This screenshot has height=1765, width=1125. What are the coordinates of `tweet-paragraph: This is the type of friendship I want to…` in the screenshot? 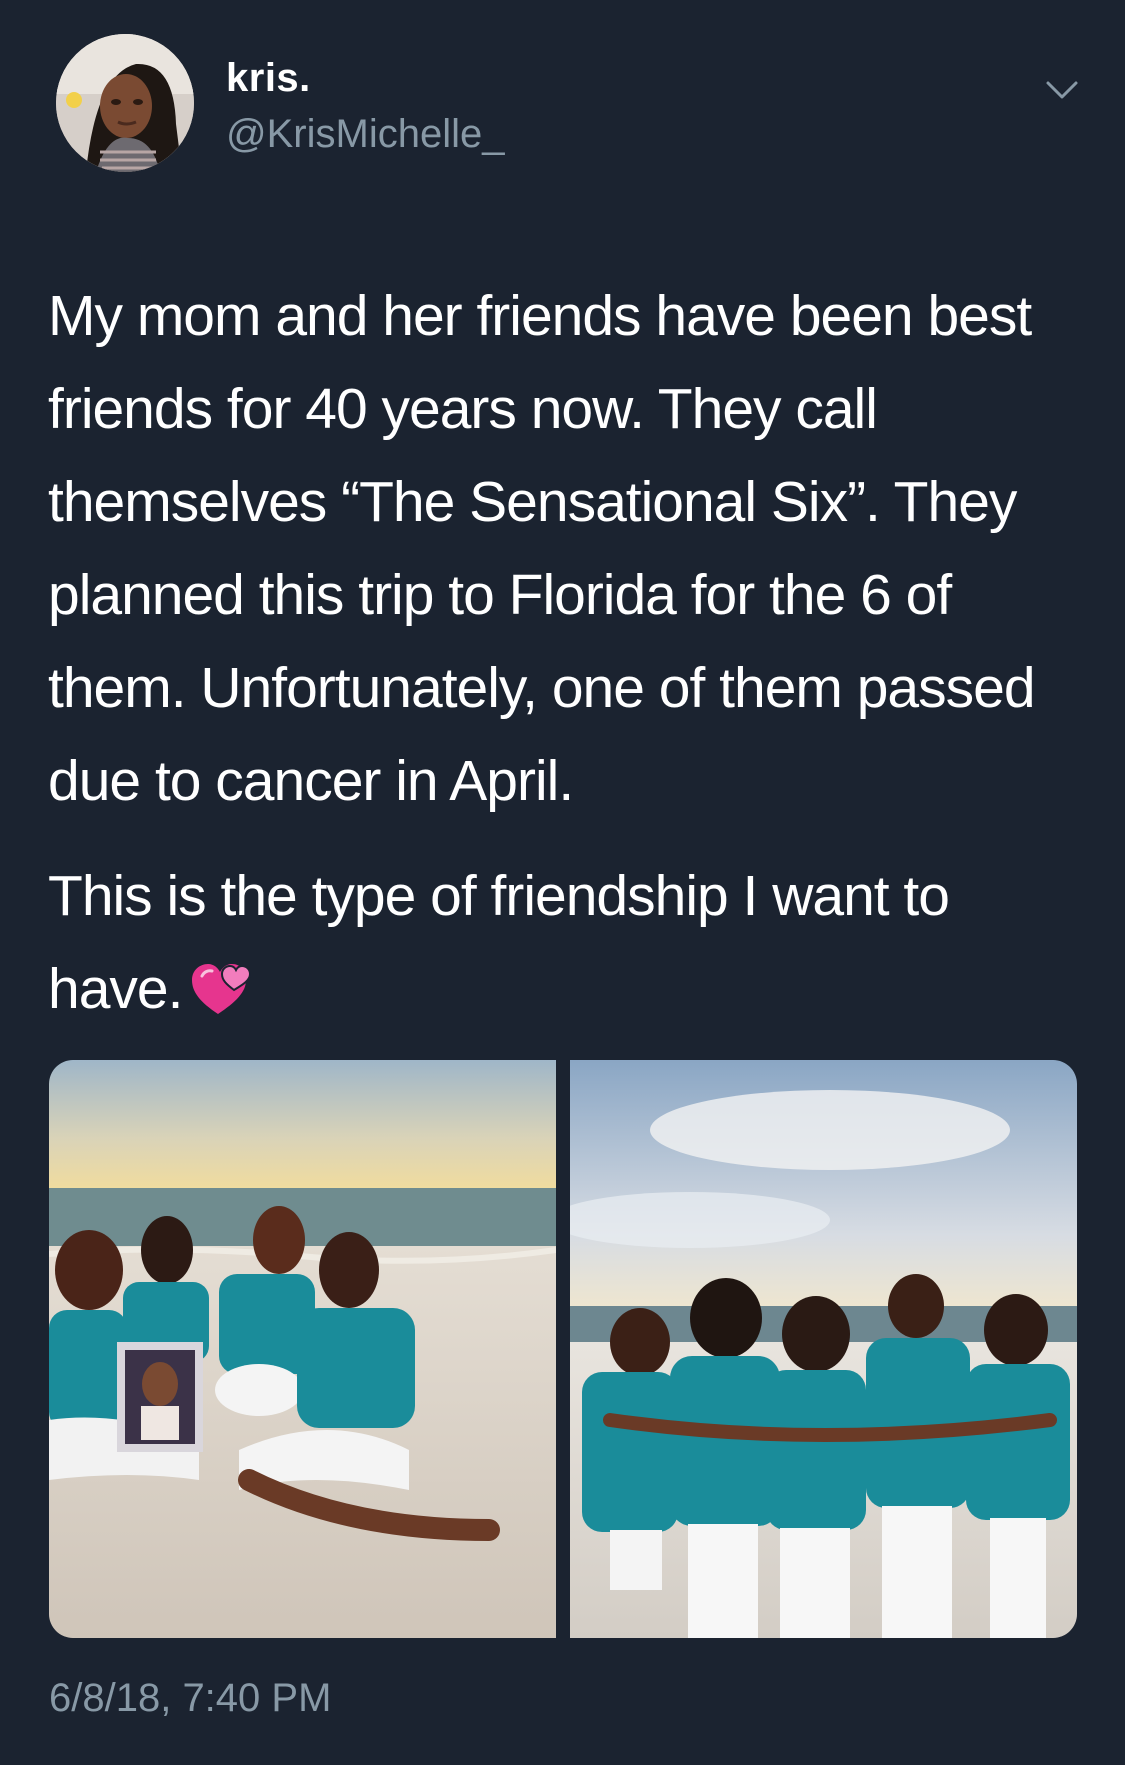 It's located at (568, 947).